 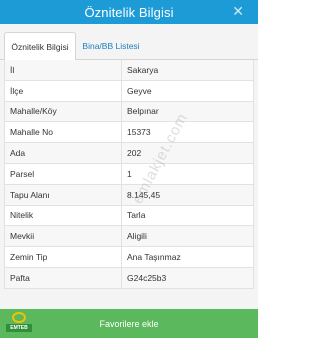 What do you see at coordinates (63, 132) in the screenshot?
I see `attribute-key: Mahalle No` at bounding box center [63, 132].